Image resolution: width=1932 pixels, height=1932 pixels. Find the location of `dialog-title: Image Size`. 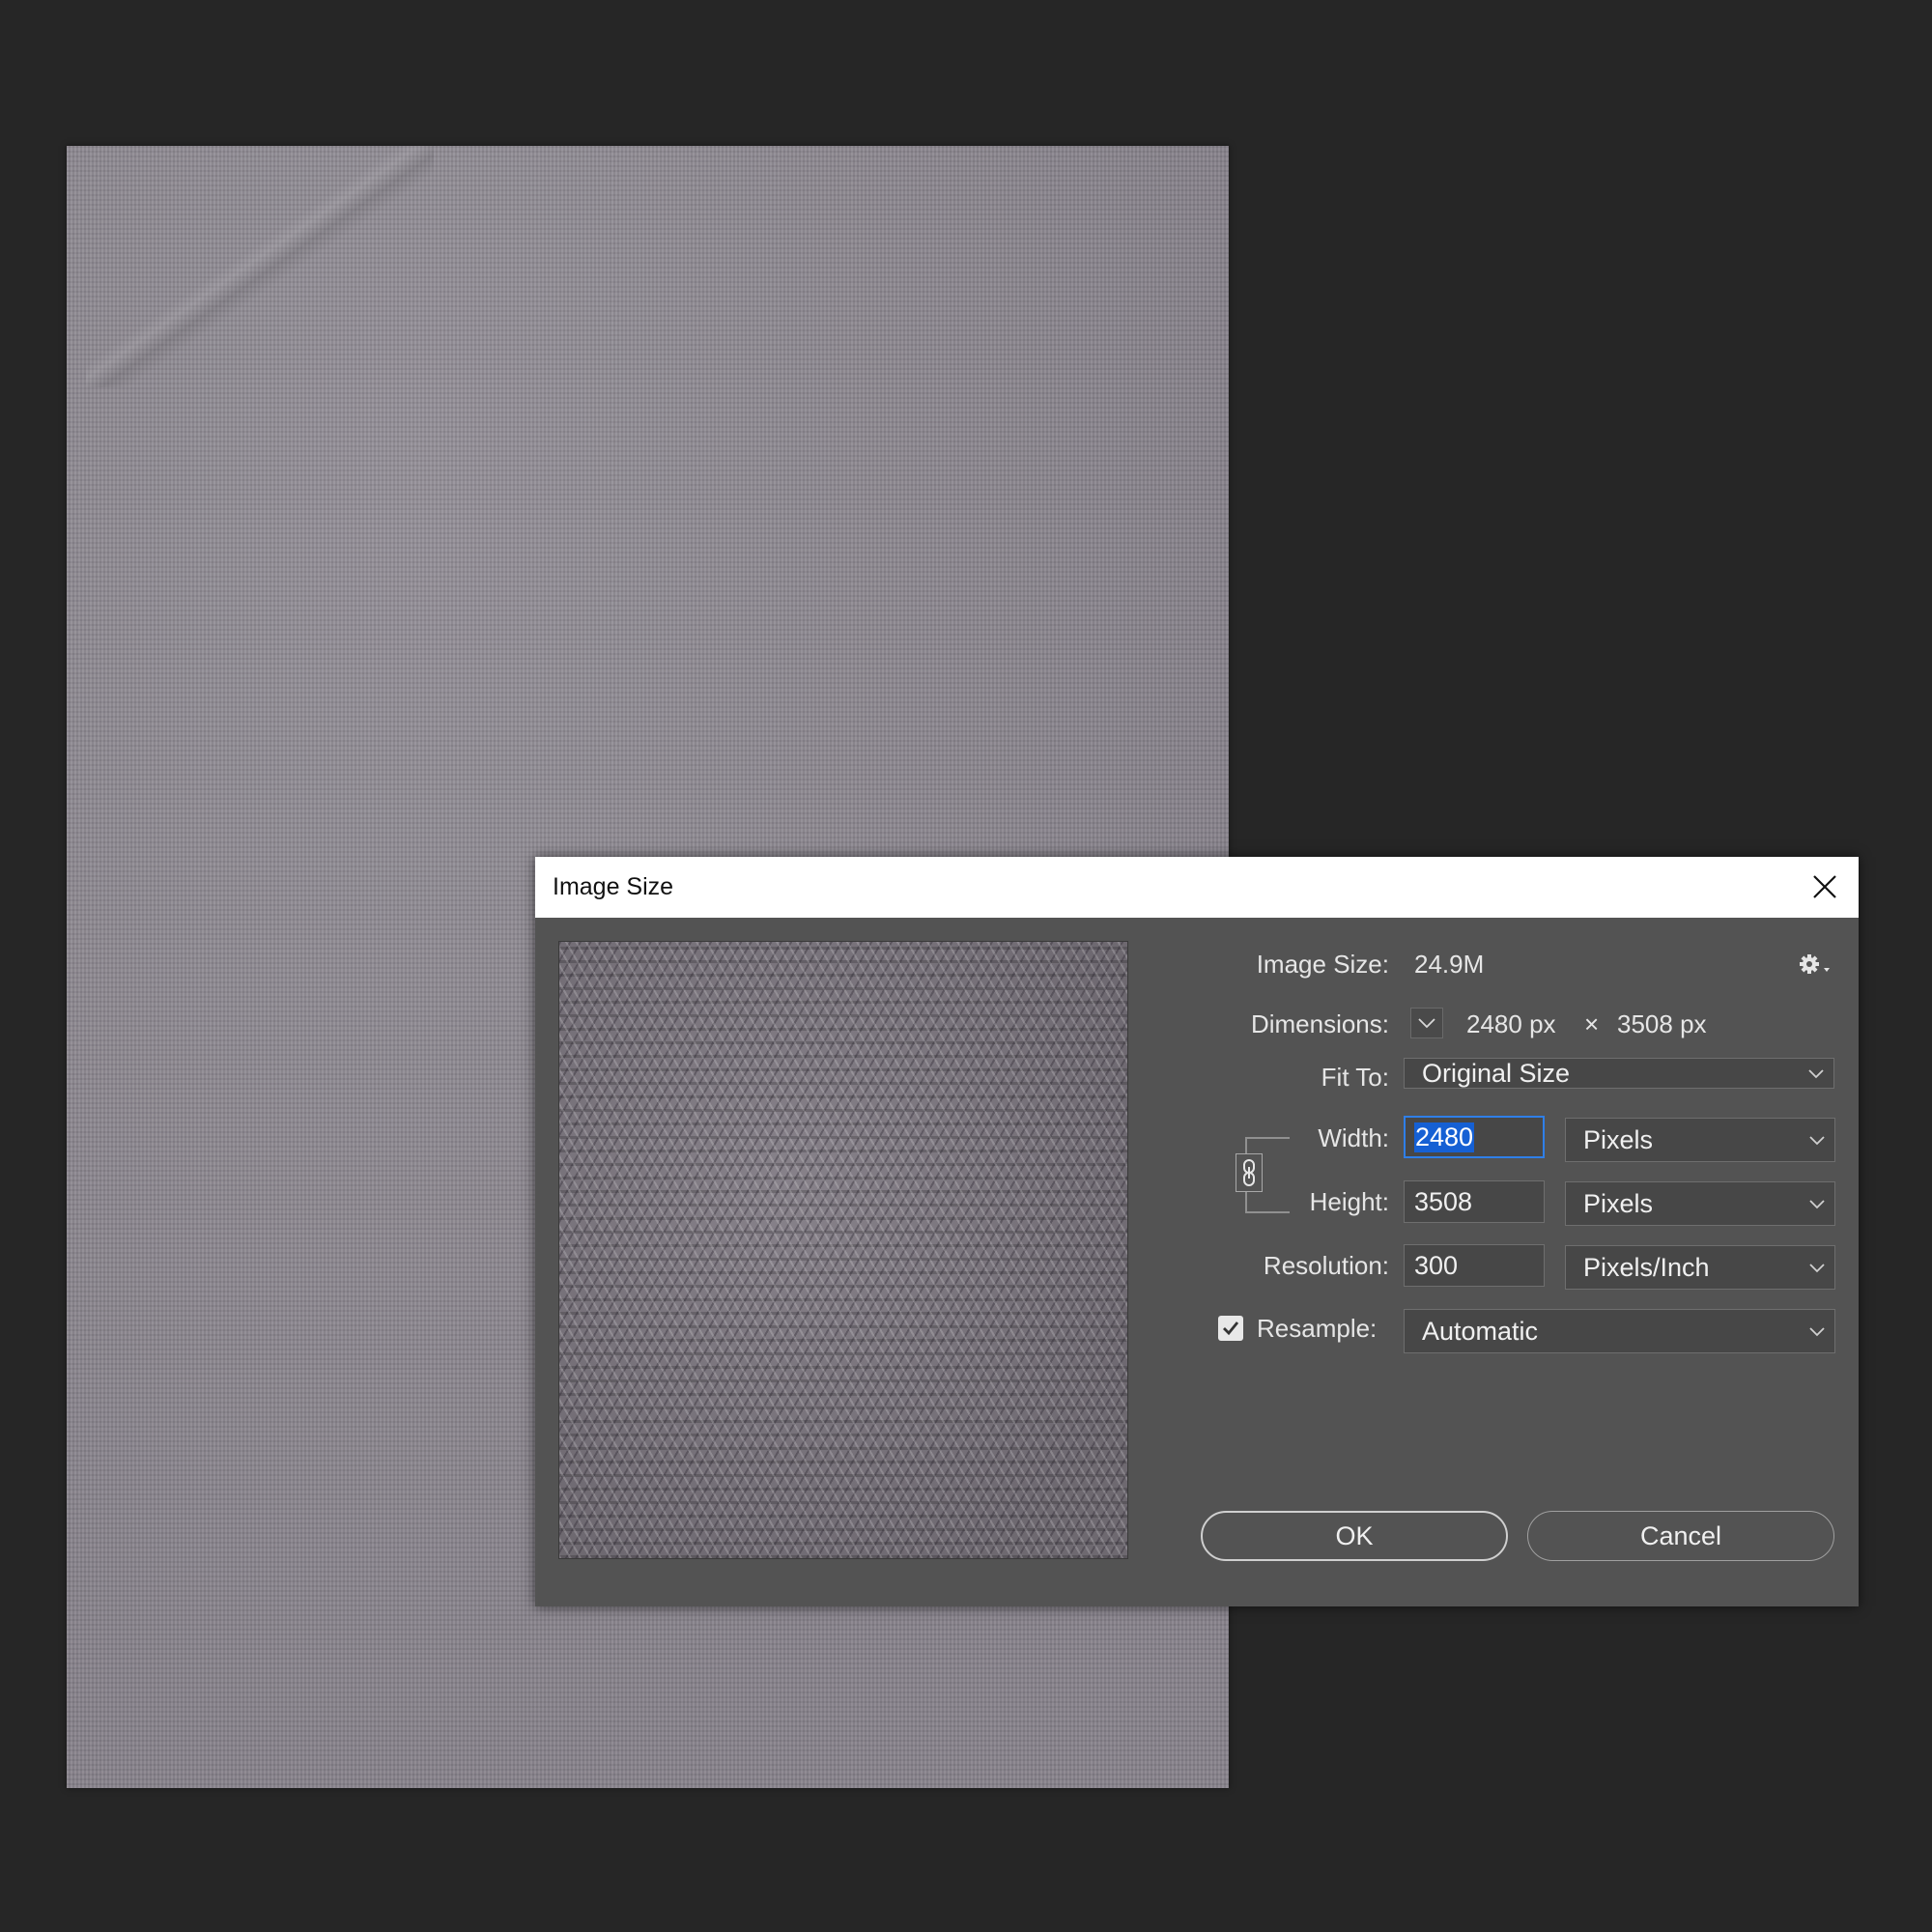

dialog-title: Image Size is located at coordinates (613, 886).